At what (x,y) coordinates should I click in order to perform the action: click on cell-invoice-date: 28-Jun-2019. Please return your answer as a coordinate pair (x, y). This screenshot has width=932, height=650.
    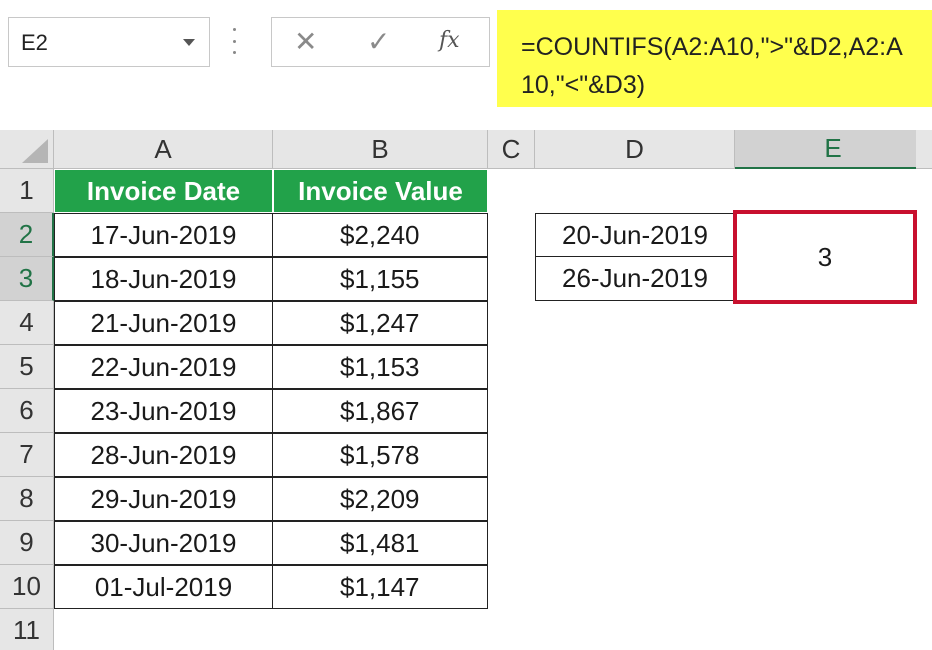
    Looking at the image, I should click on (163, 455).